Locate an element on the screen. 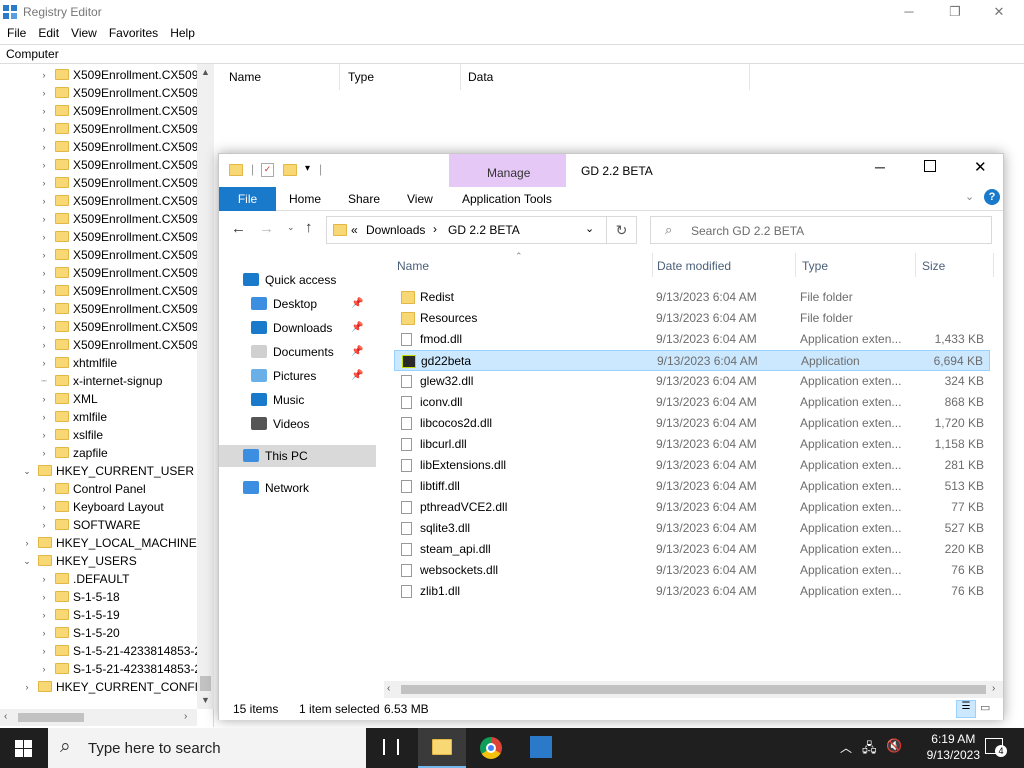  nav-item-quick-access: Quick access is located at coordinates (289, 280).